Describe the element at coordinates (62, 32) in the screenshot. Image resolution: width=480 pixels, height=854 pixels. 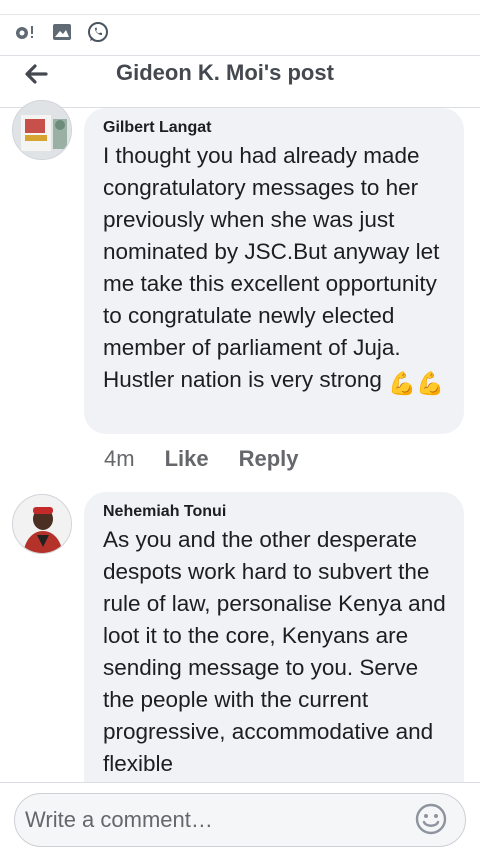
I see `gallery-icon` at that location.